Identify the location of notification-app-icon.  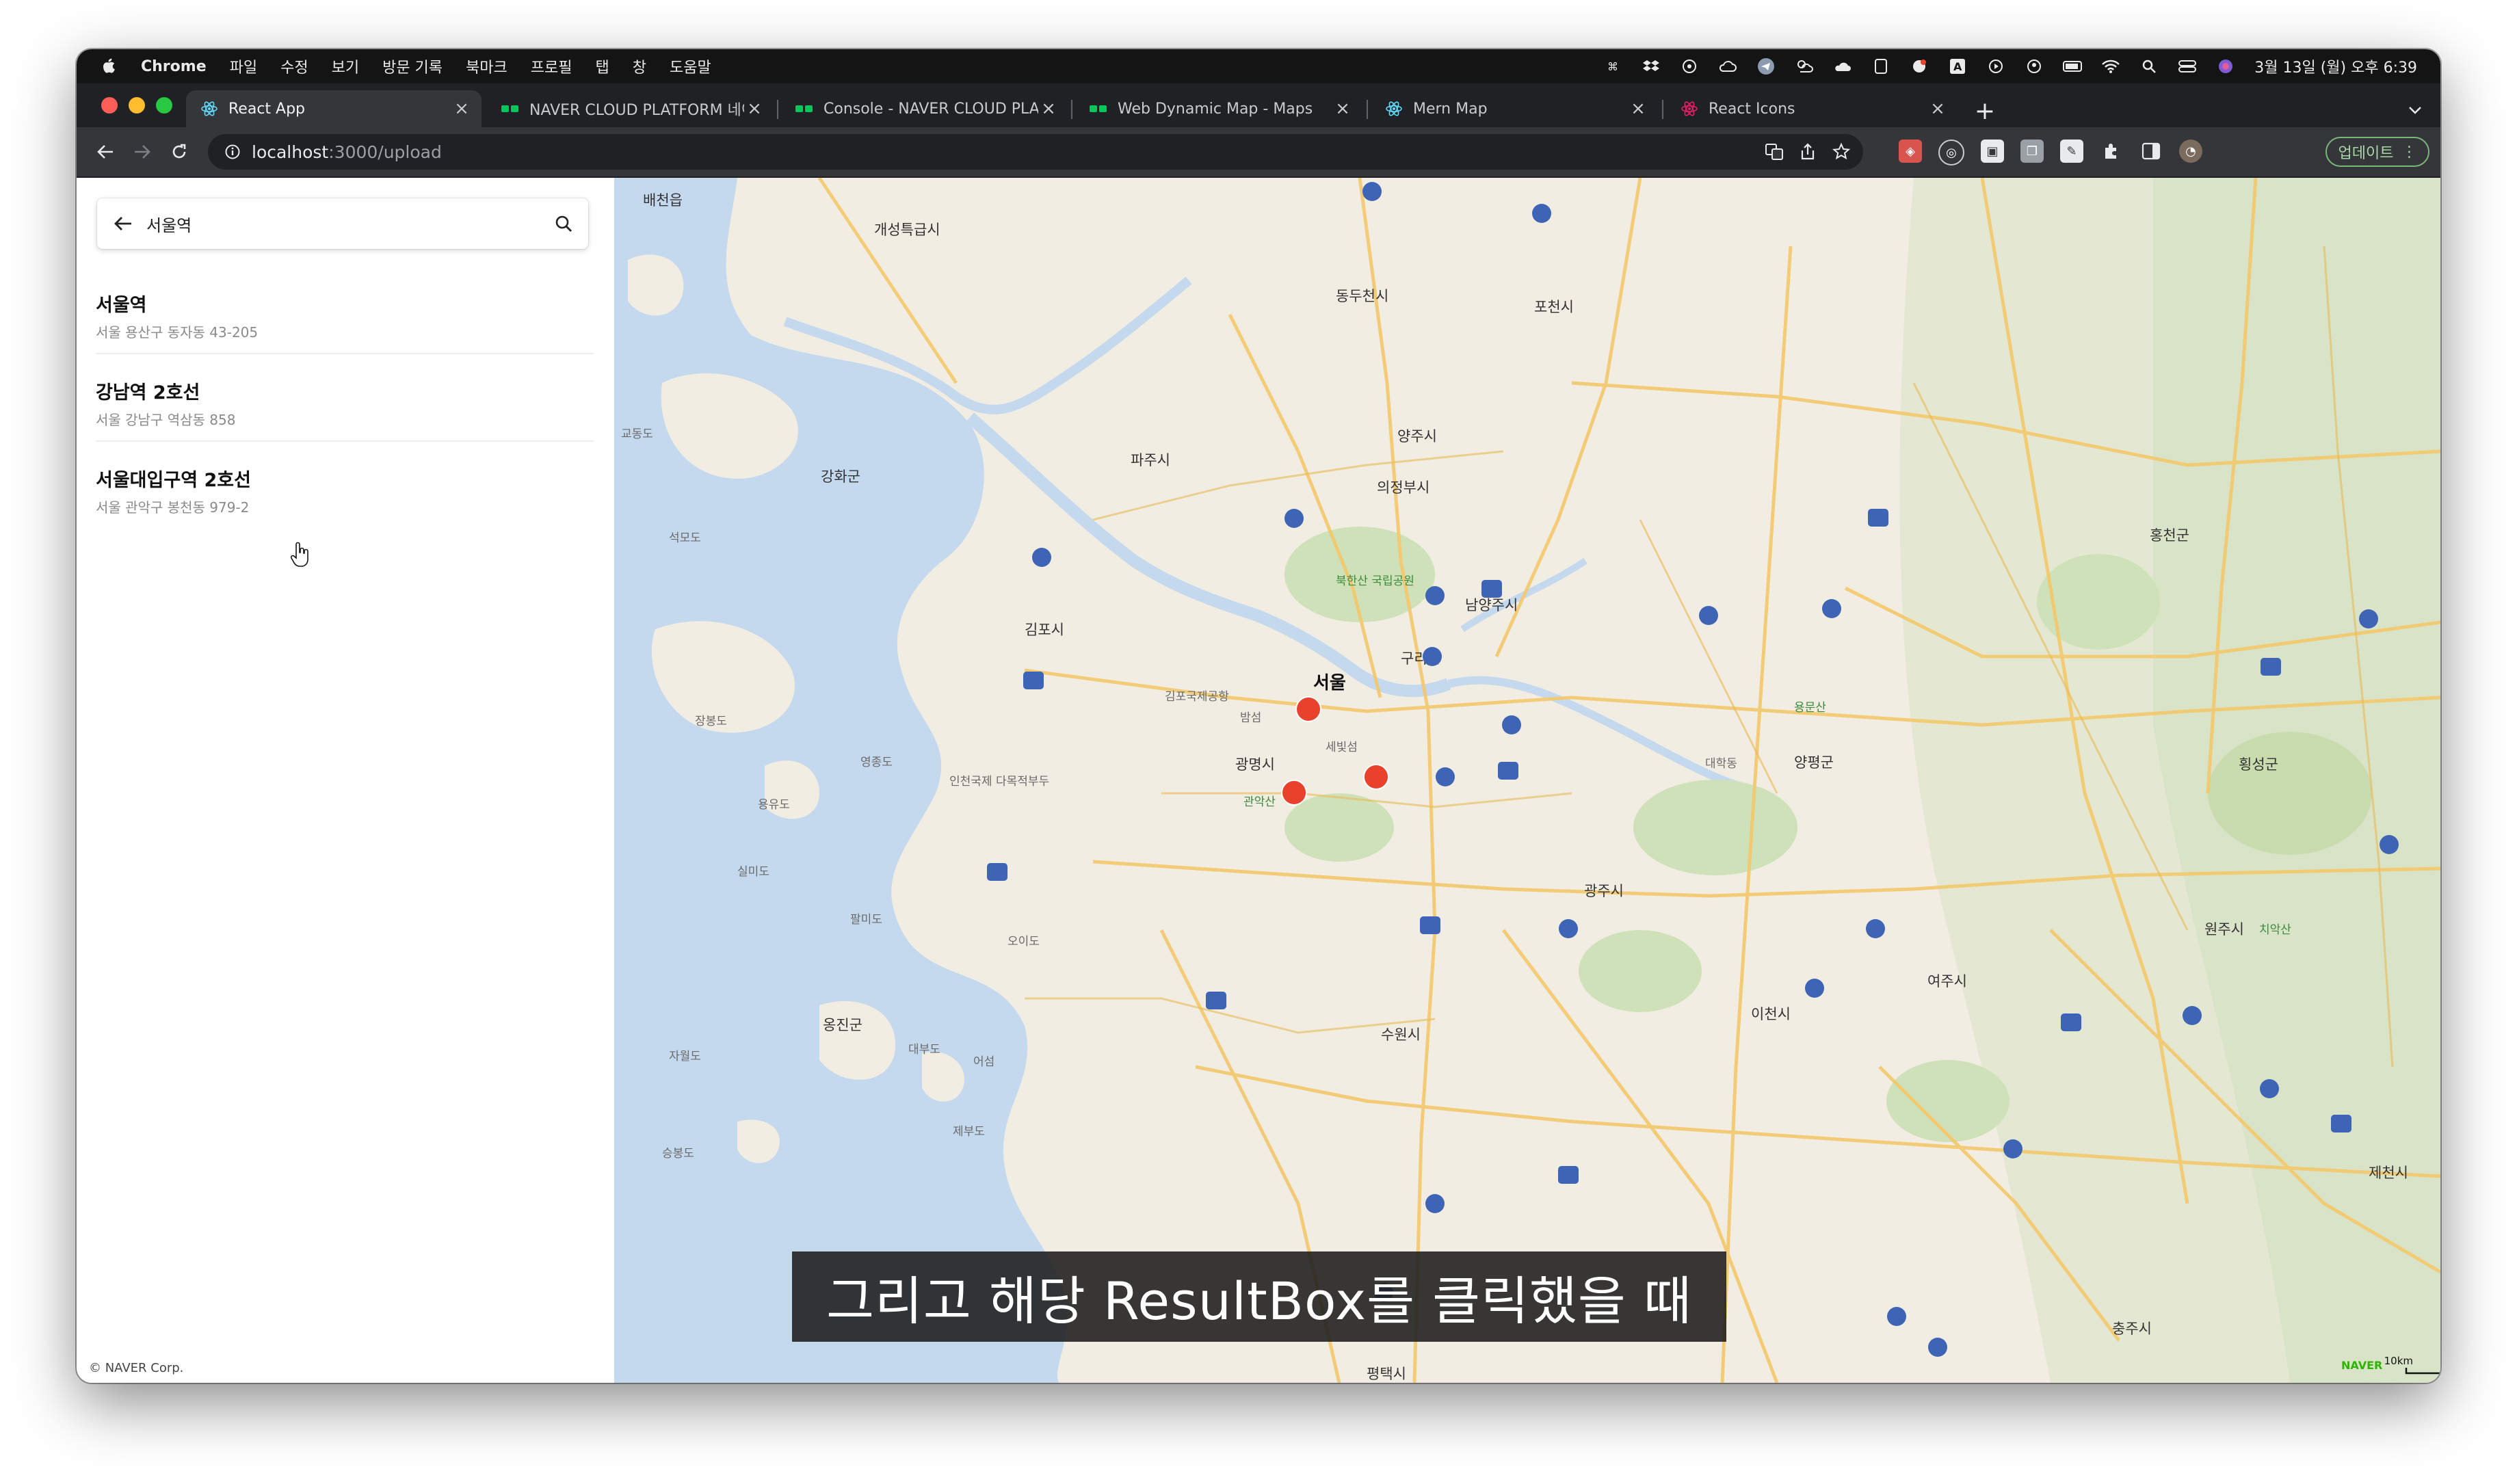
(1919, 66).